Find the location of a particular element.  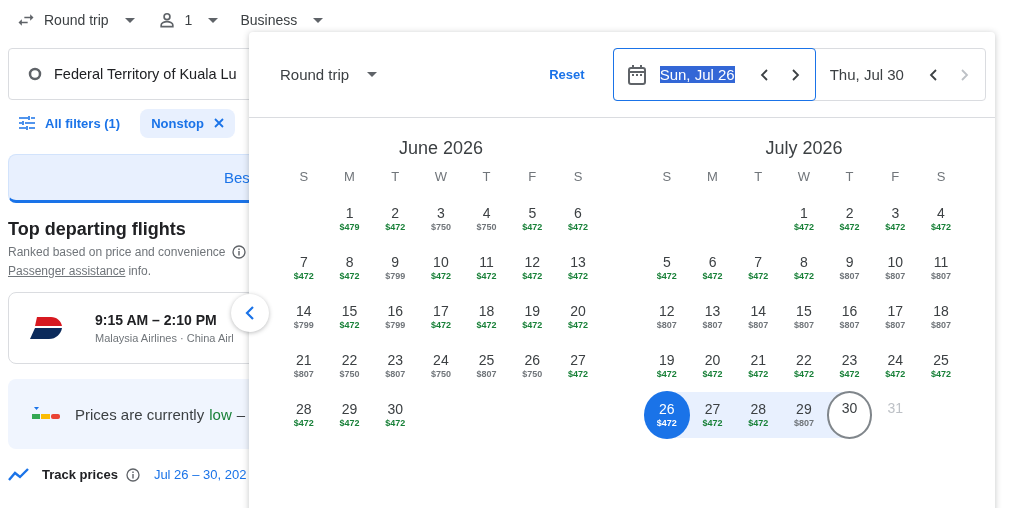

calendar-day: 23 $472 is located at coordinates (849, 365).